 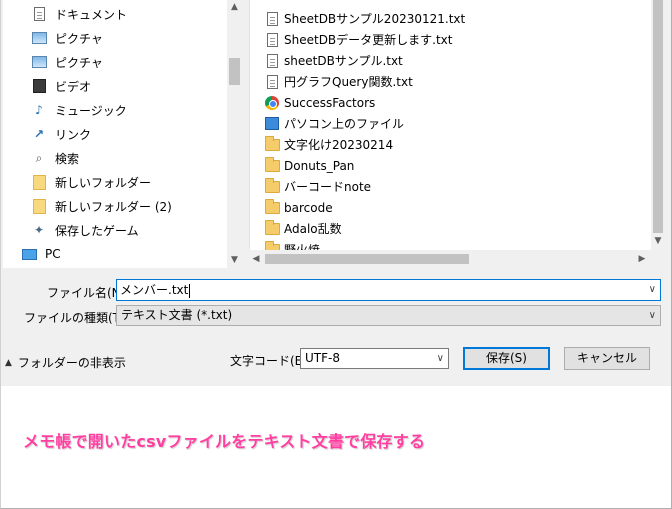 I want to click on nav-item-links: ↗ リンク, so click(x=61, y=134).